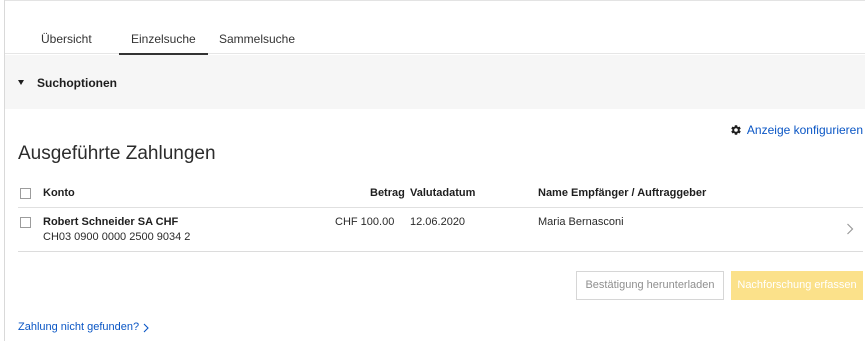 The height and width of the screenshot is (341, 865). What do you see at coordinates (117, 153) in the screenshot?
I see `section-title: Ausgeführte Zahlungen` at bounding box center [117, 153].